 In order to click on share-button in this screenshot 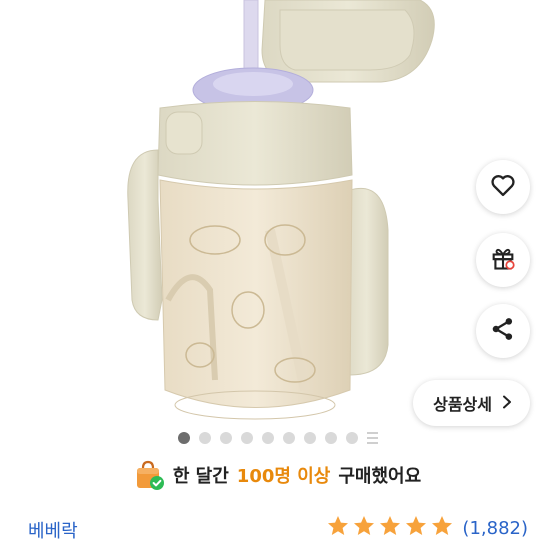, I will do `click(503, 331)`.